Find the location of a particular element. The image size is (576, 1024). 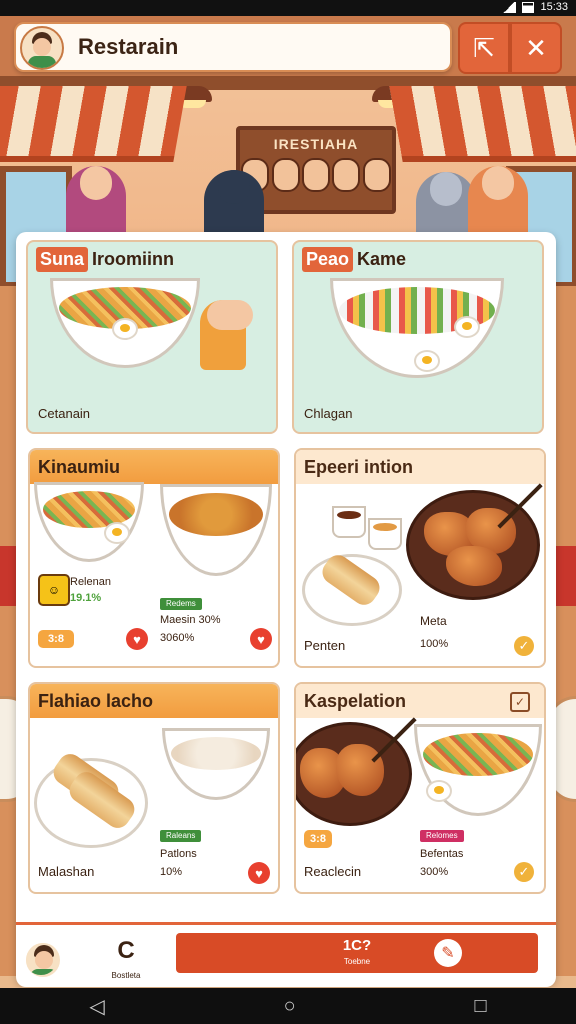

card-header: Suna Iroomiinn is located at coordinates (152, 259).